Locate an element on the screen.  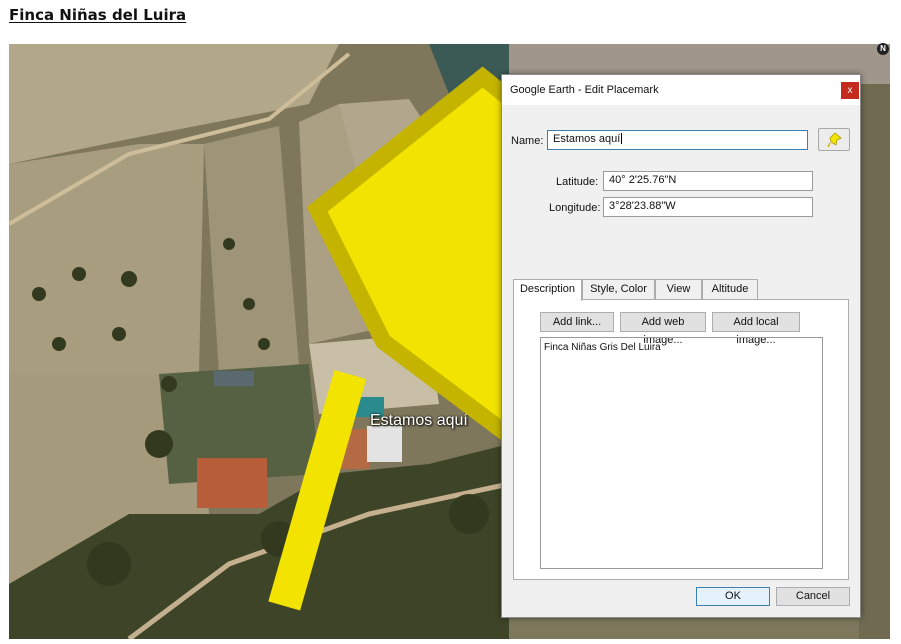
close-button: x is located at coordinates (850, 90).